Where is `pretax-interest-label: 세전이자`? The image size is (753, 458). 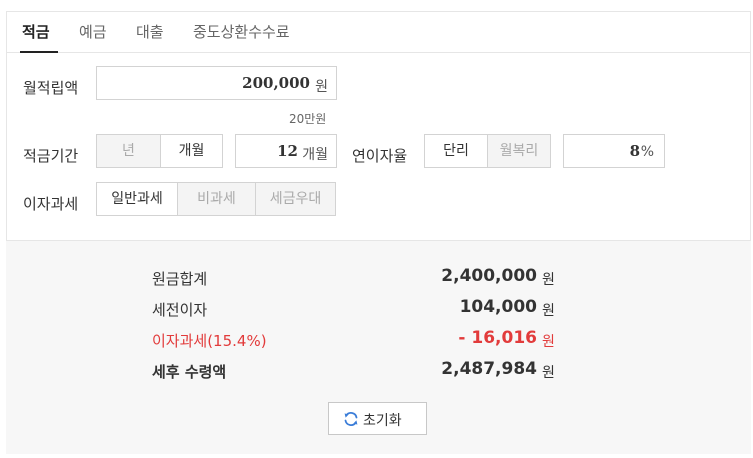 pretax-interest-label: 세전이자 is located at coordinates (180, 310).